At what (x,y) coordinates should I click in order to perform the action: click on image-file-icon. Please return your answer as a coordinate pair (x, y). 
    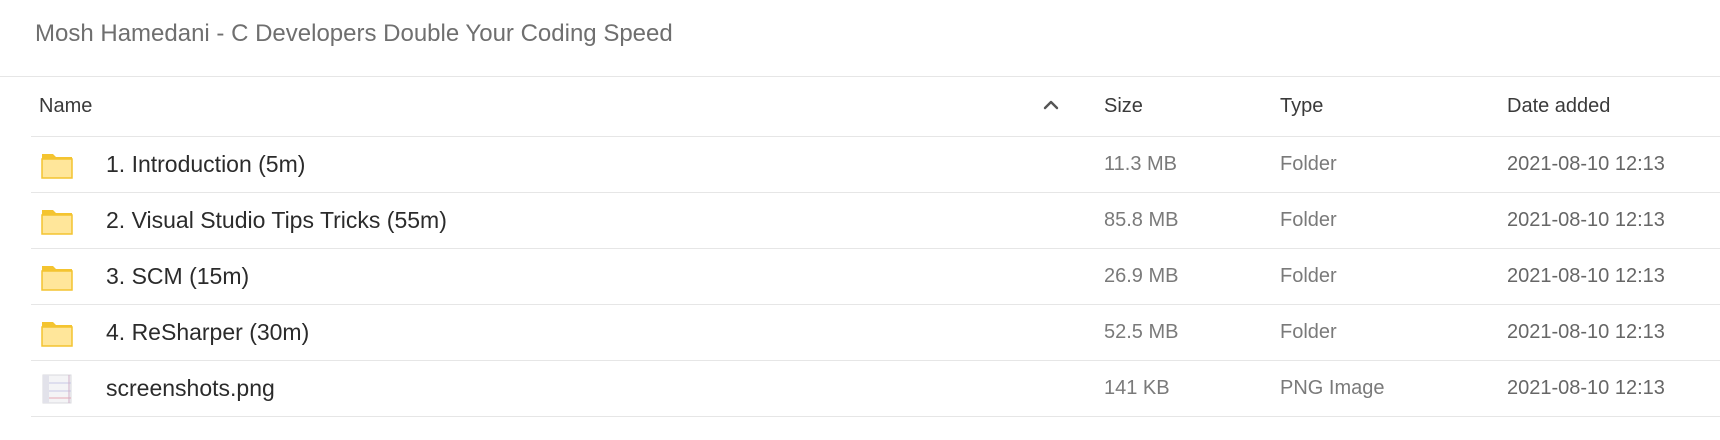
    Looking at the image, I should click on (57, 388).